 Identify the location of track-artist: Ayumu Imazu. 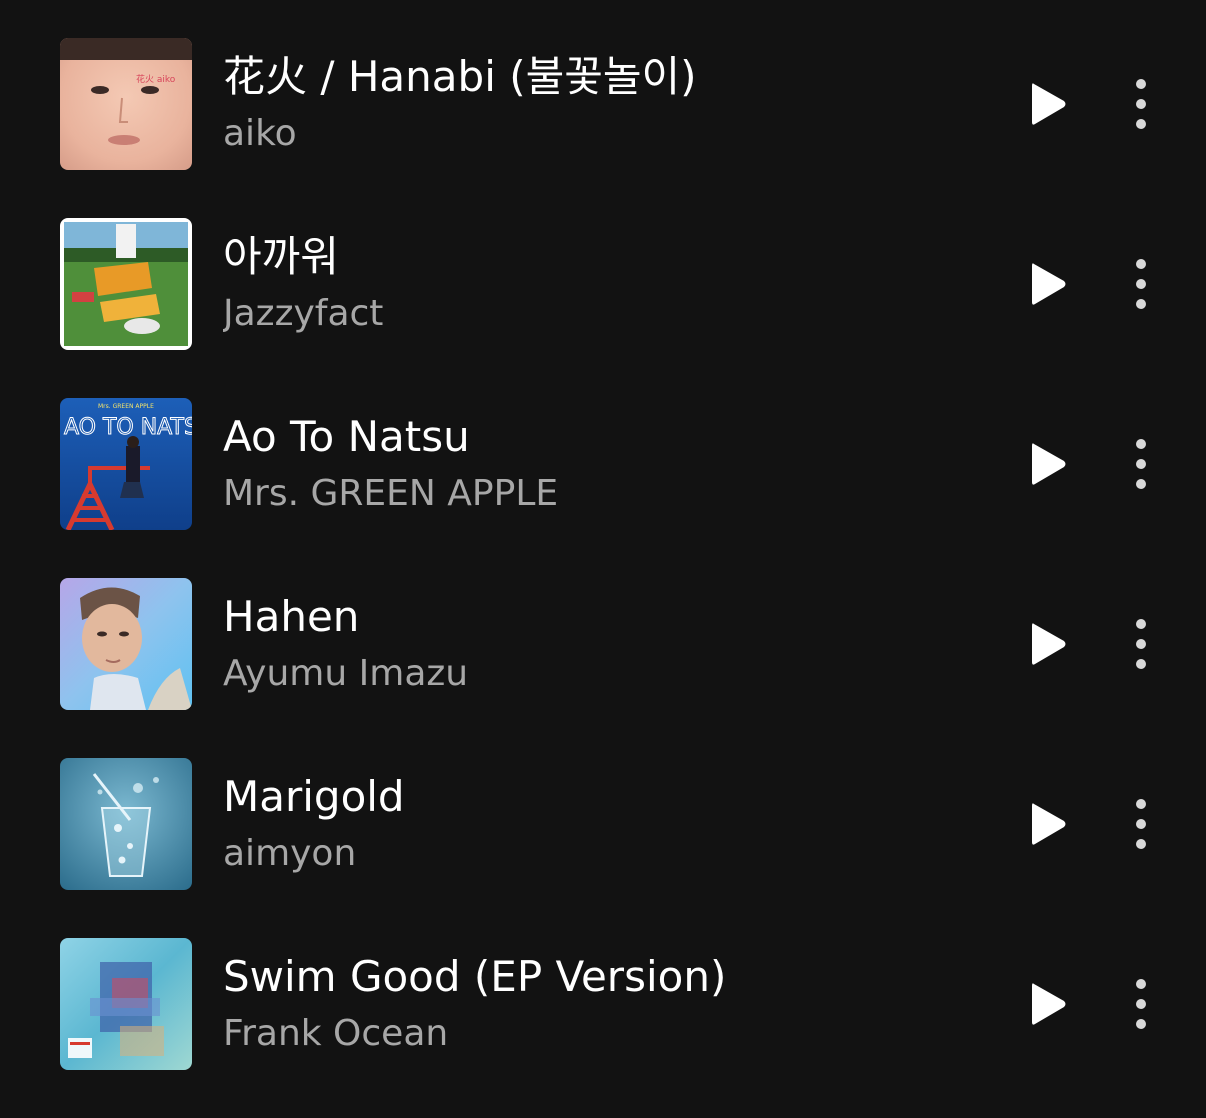
(346, 673).